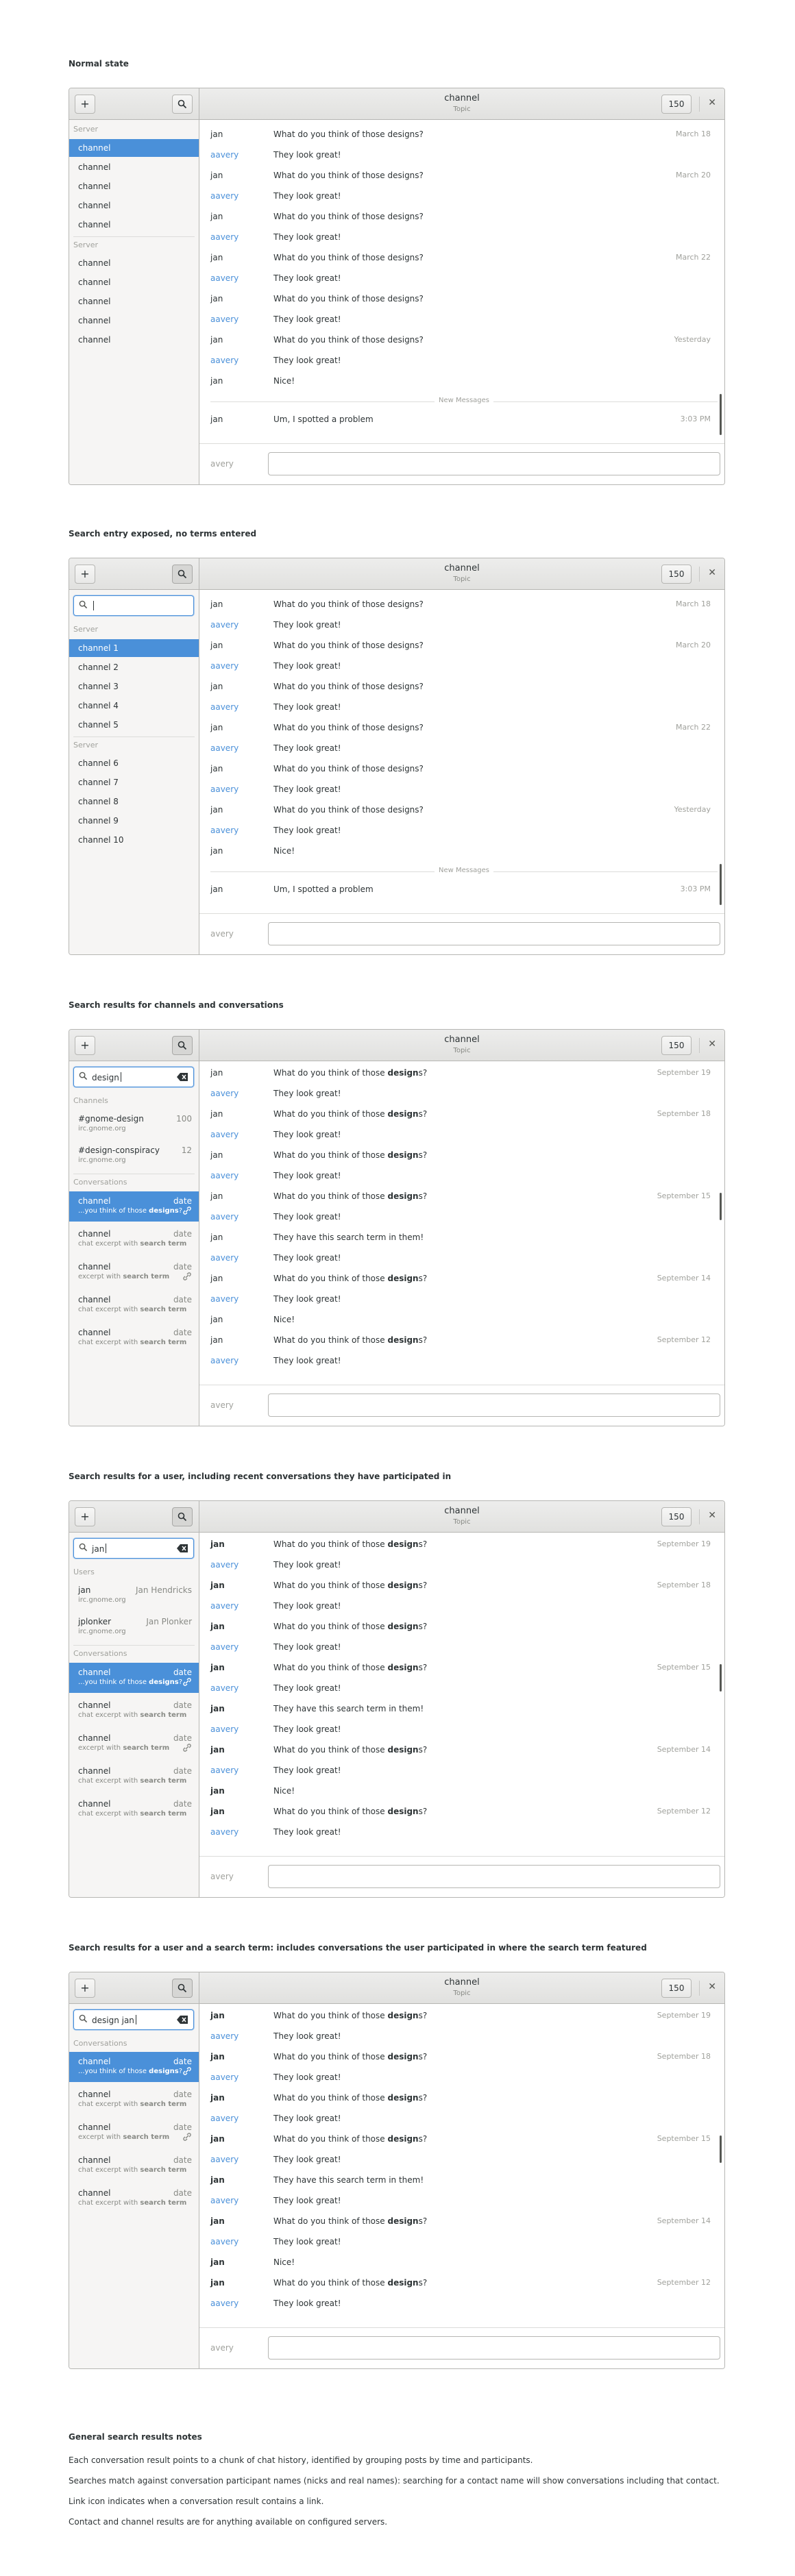 The width and height of the screenshot is (795, 2576). Describe the element at coordinates (134, 763) in the screenshot. I see `channel-item: channel 6` at that location.